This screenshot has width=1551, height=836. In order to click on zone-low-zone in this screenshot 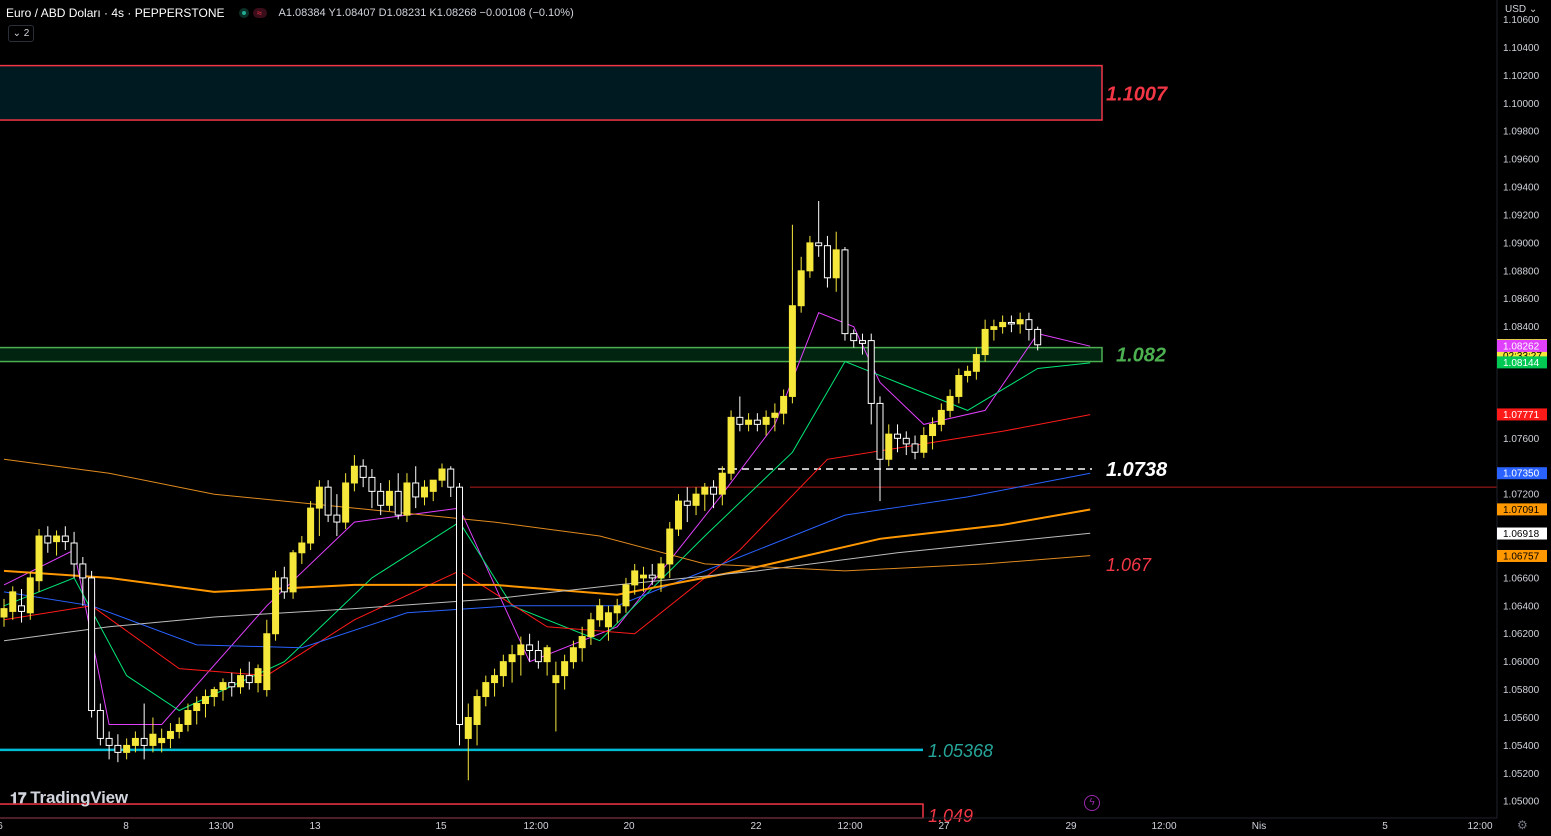, I will do `click(462, 811)`.